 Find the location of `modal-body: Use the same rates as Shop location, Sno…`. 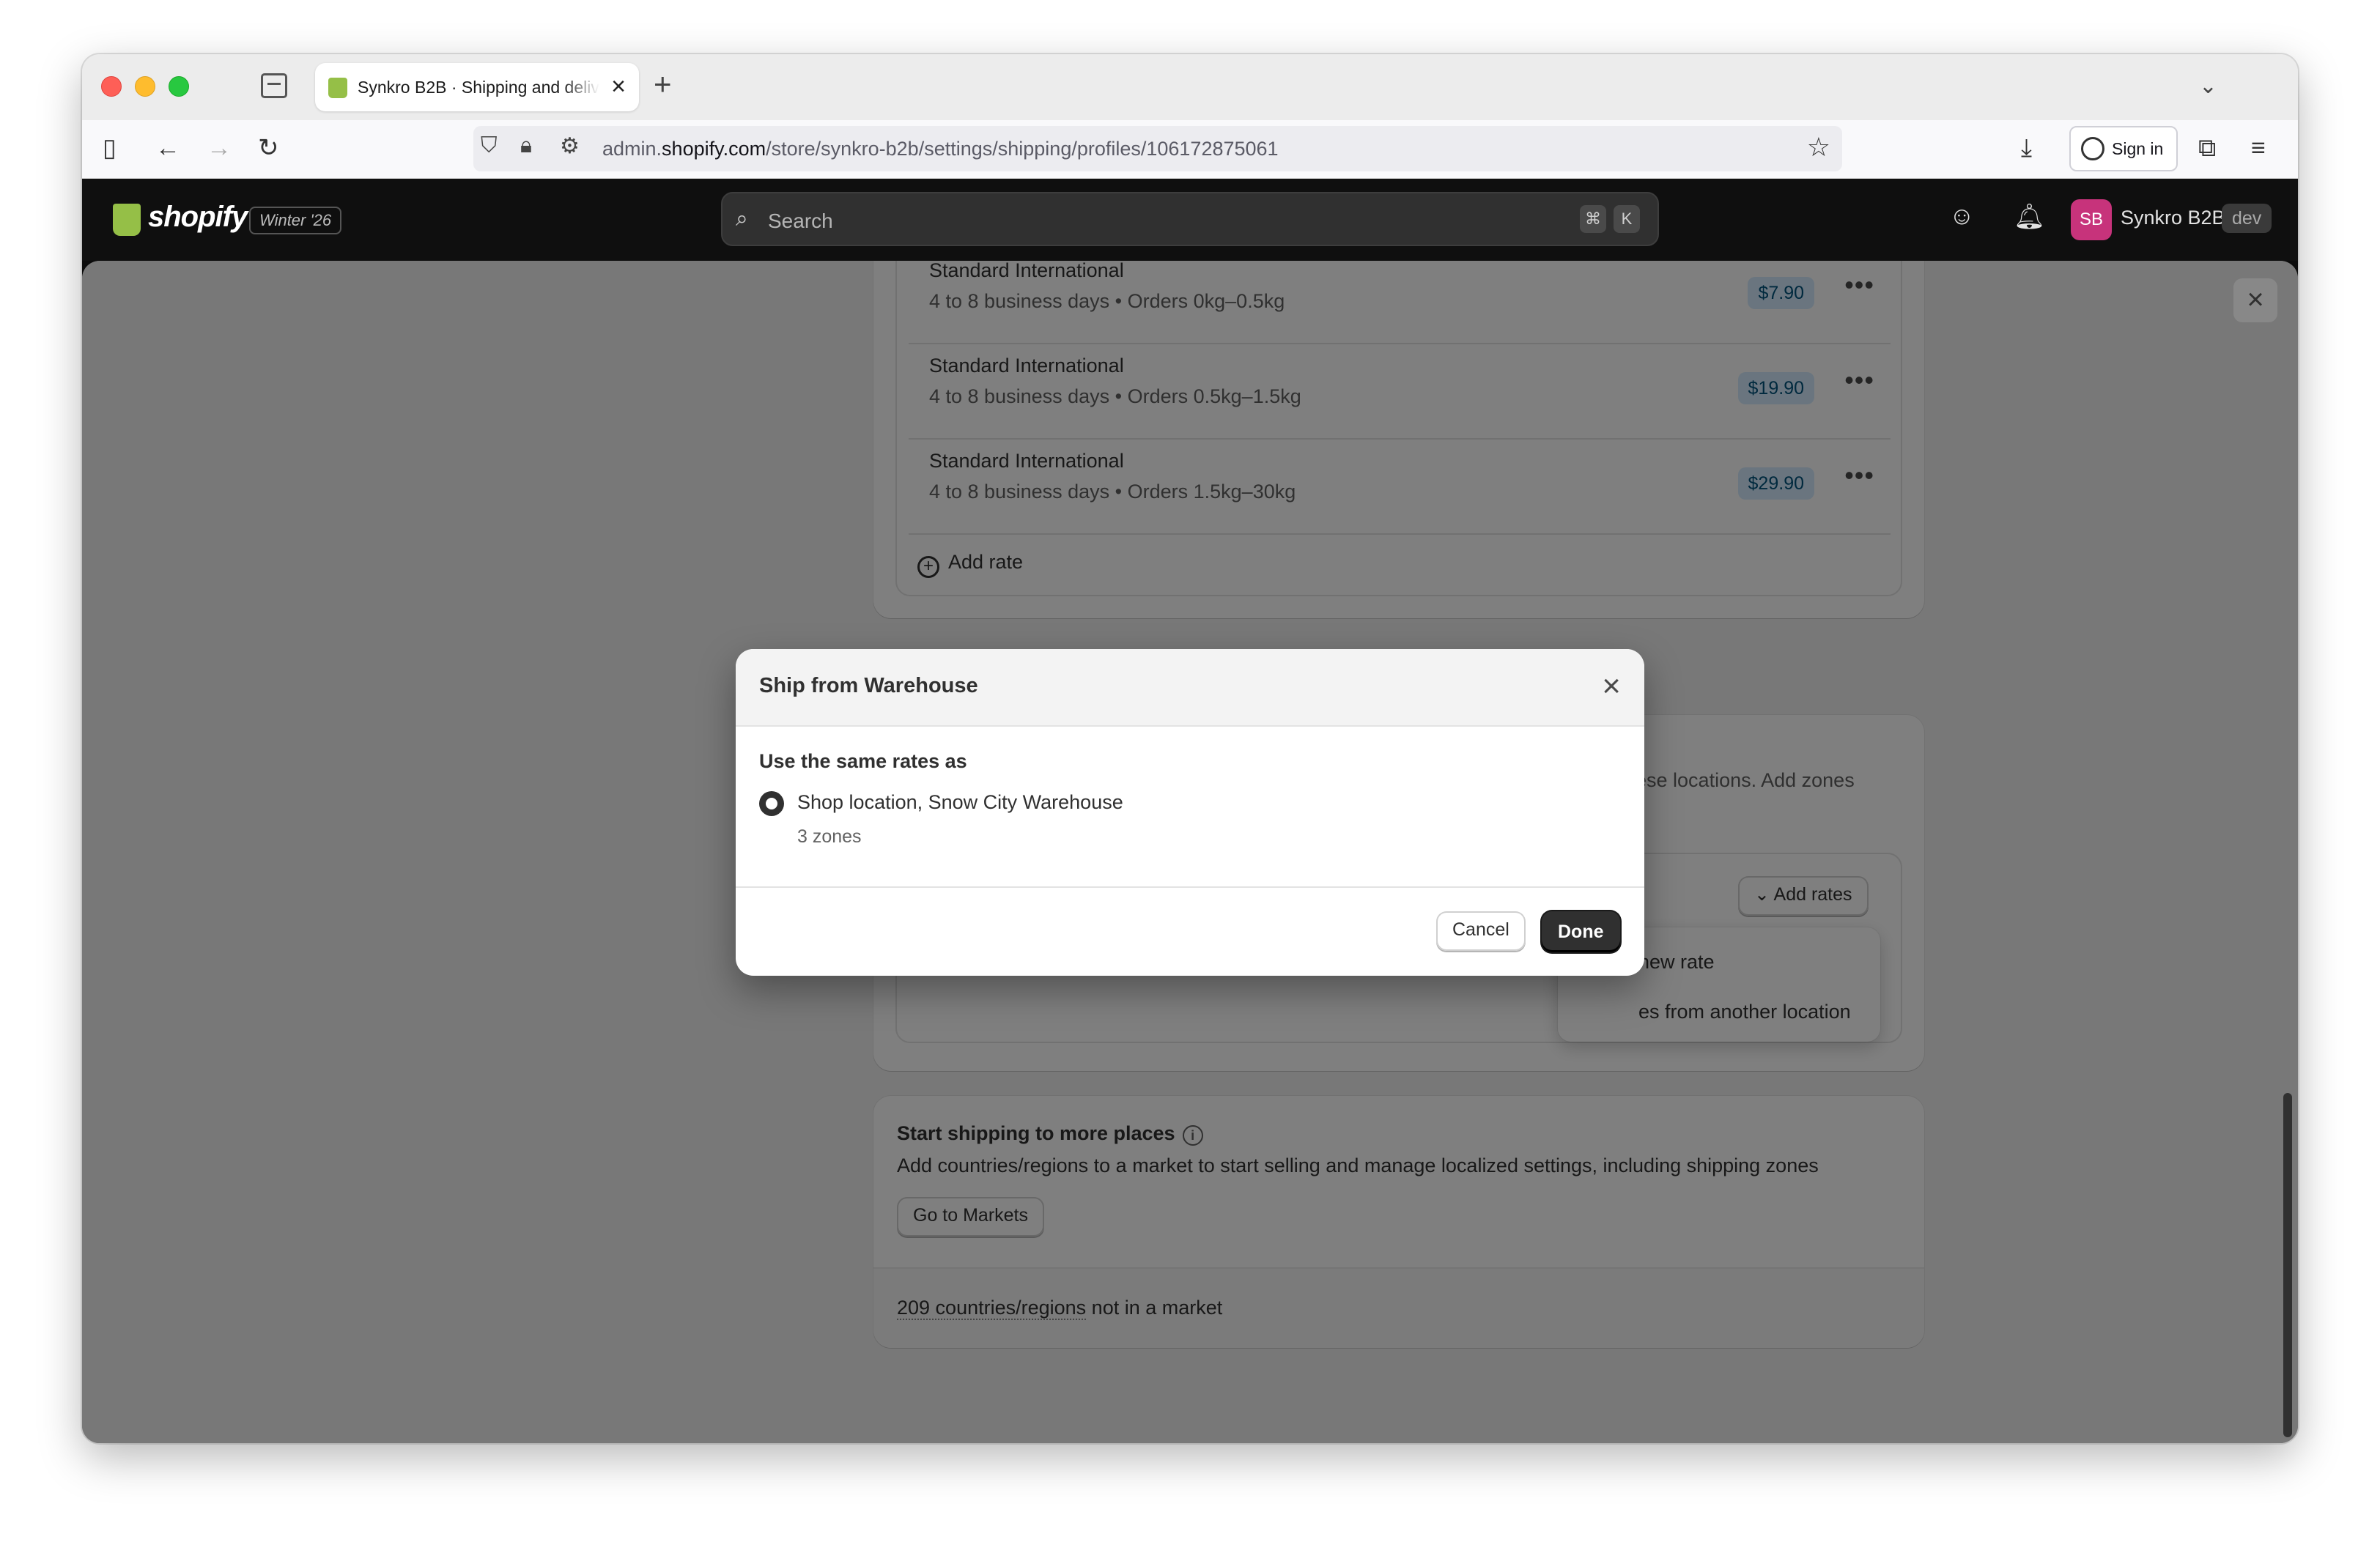

modal-body: Use the same rates as Shop location, Sno… is located at coordinates (1190, 807).